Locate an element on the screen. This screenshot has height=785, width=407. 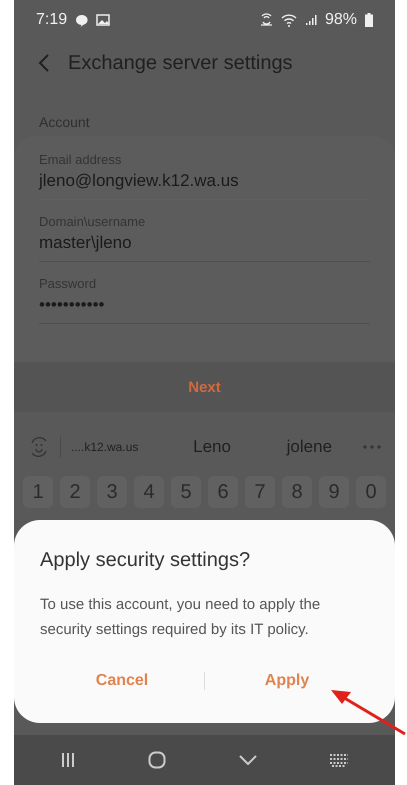
keyboard-key: 0 is located at coordinates (371, 492).